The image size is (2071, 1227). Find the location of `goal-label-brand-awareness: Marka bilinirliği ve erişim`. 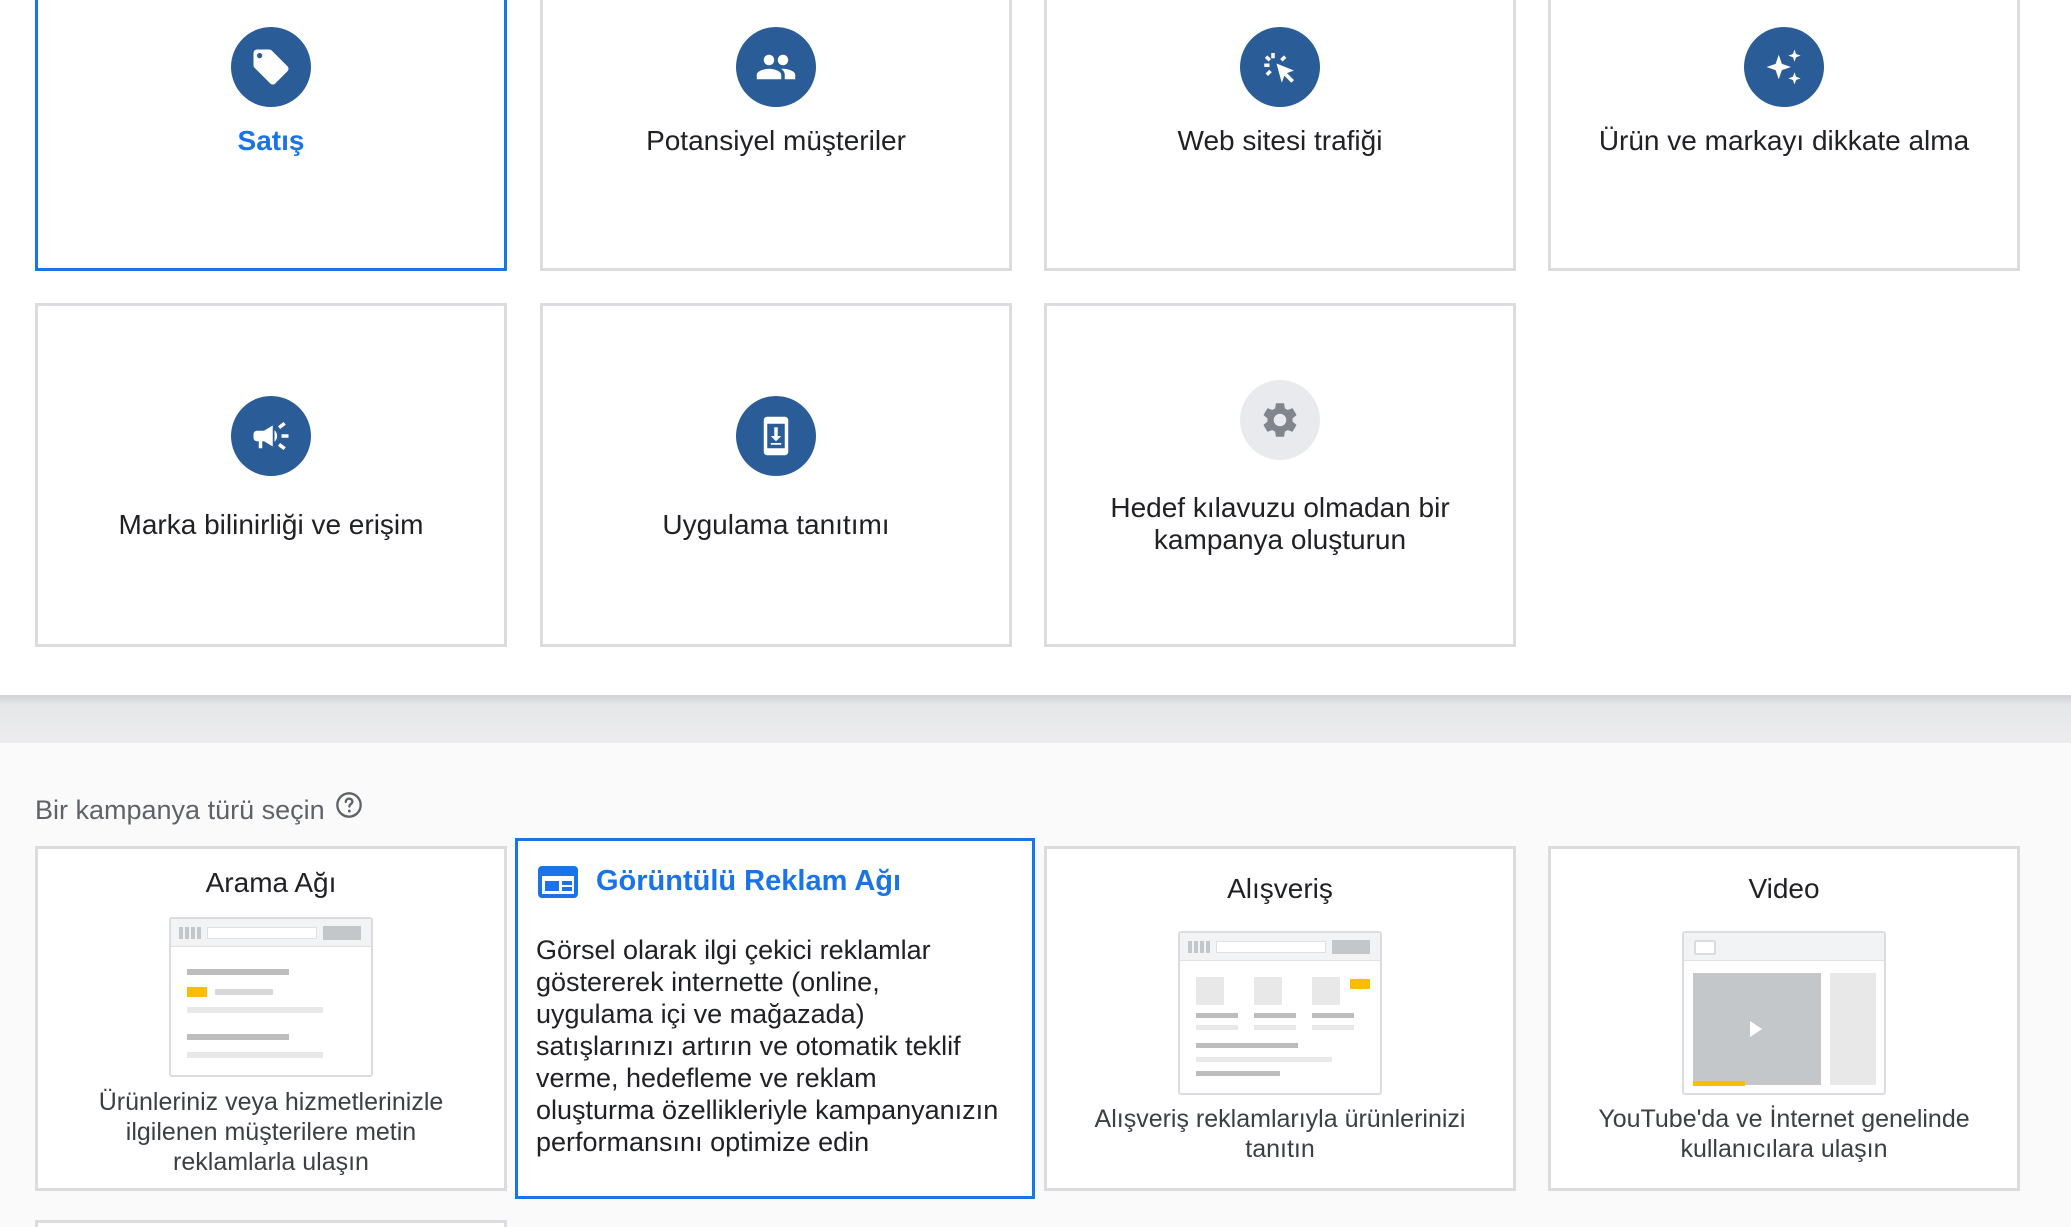

goal-label-brand-awareness: Marka bilinirliği ve erişim is located at coordinates (271, 524).